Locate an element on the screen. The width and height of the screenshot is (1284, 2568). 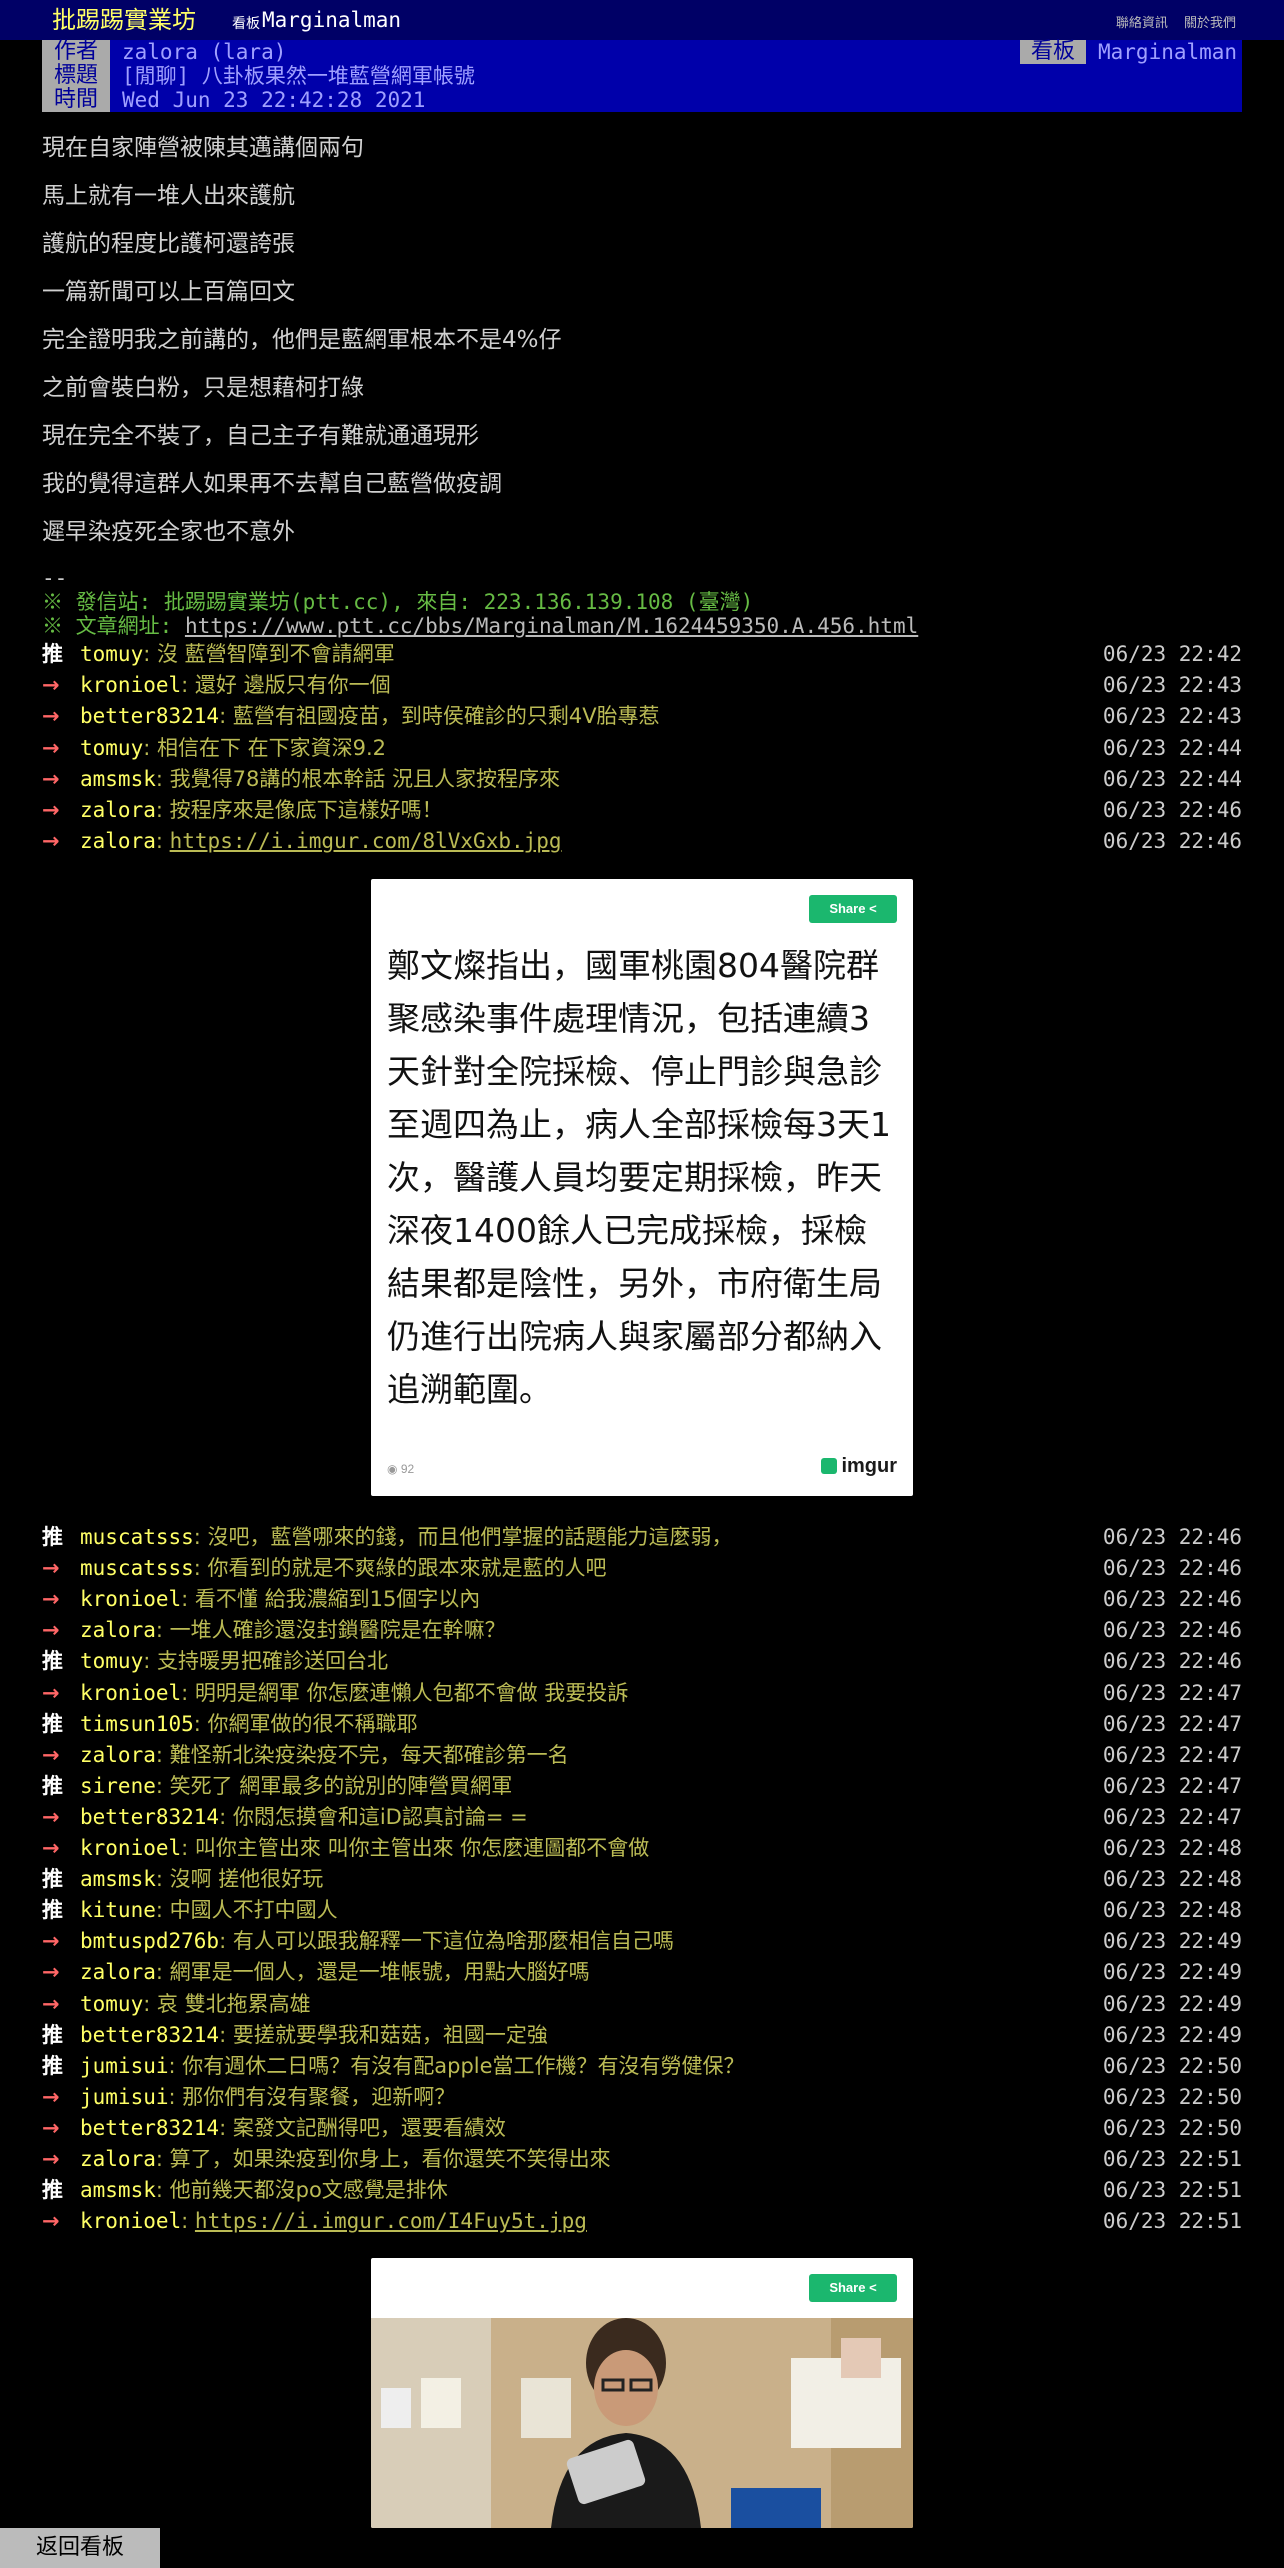
push-content-text: : 明明是網軍 你怎麼連懶人包都不會做 我要投訴 is located at coordinates (405, 1692).